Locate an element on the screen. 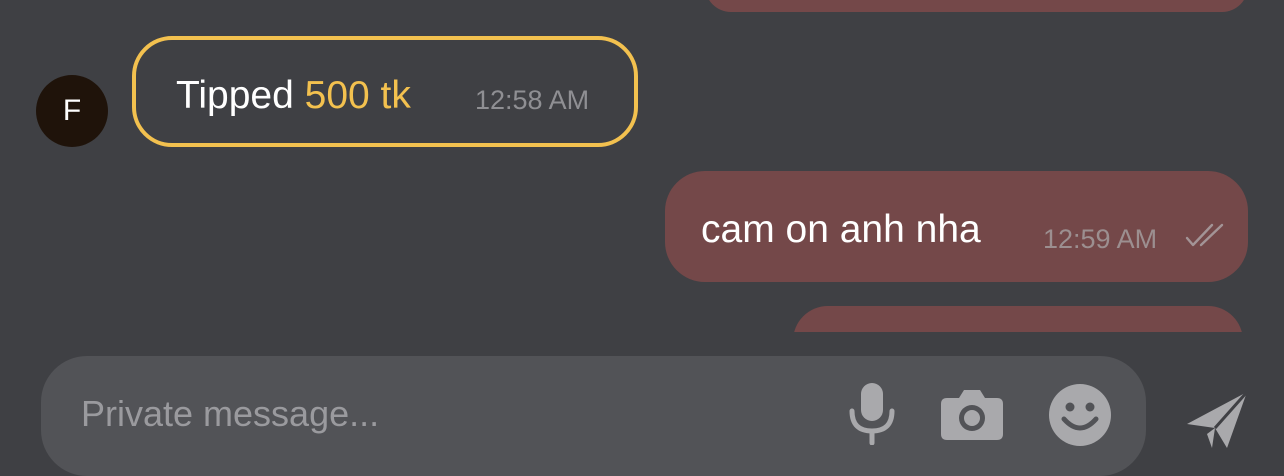 The height and width of the screenshot is (476, 1284). avatar: F is located at coordinates (72, 111).